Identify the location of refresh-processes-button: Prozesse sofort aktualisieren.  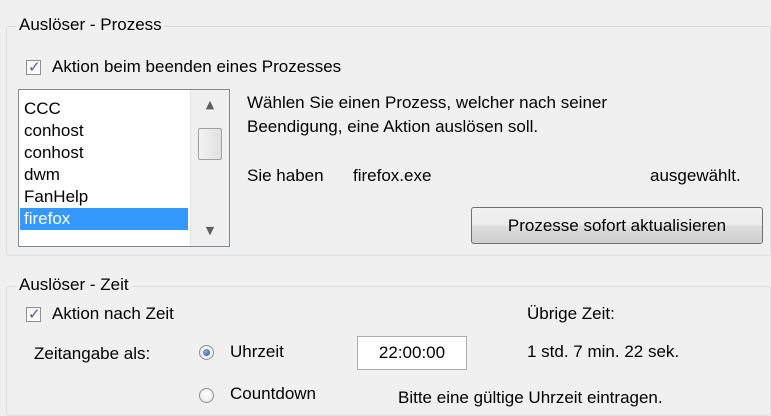
(617, 225).